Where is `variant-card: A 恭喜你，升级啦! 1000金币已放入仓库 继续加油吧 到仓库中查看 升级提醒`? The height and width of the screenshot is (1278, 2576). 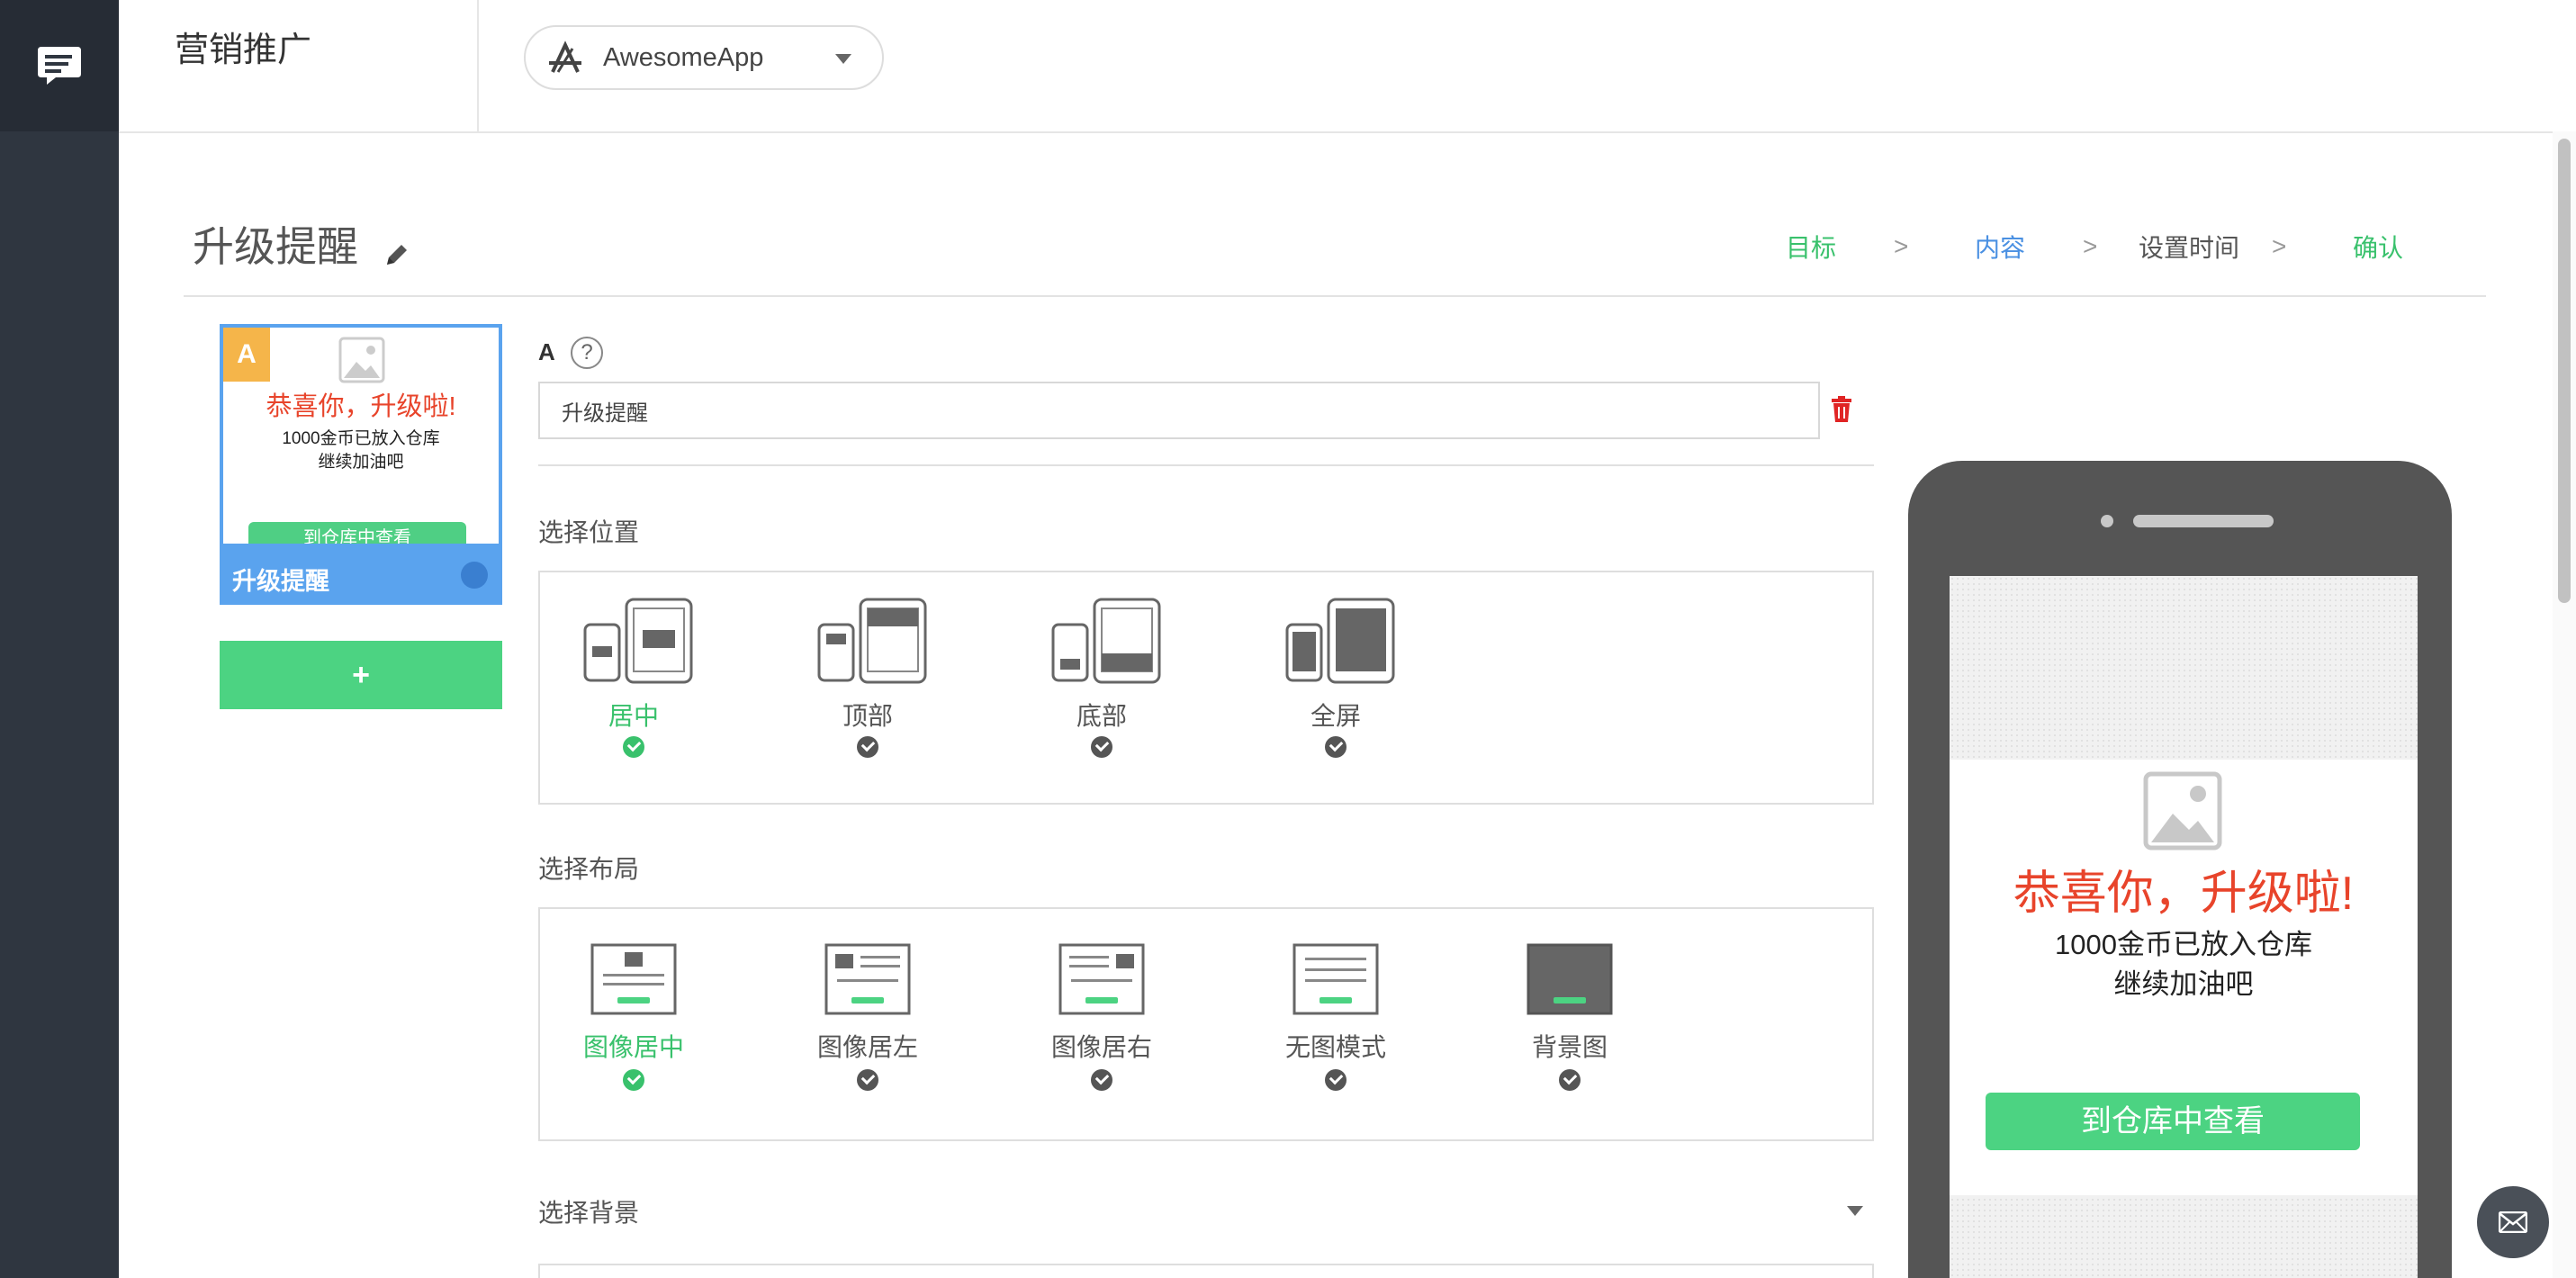 variant-card: A 恭喜你，升级啦! 1000金币已放入仓库 继续加油吧 到仓库中查看 升级提醒 is located at coordinates (361, 464).